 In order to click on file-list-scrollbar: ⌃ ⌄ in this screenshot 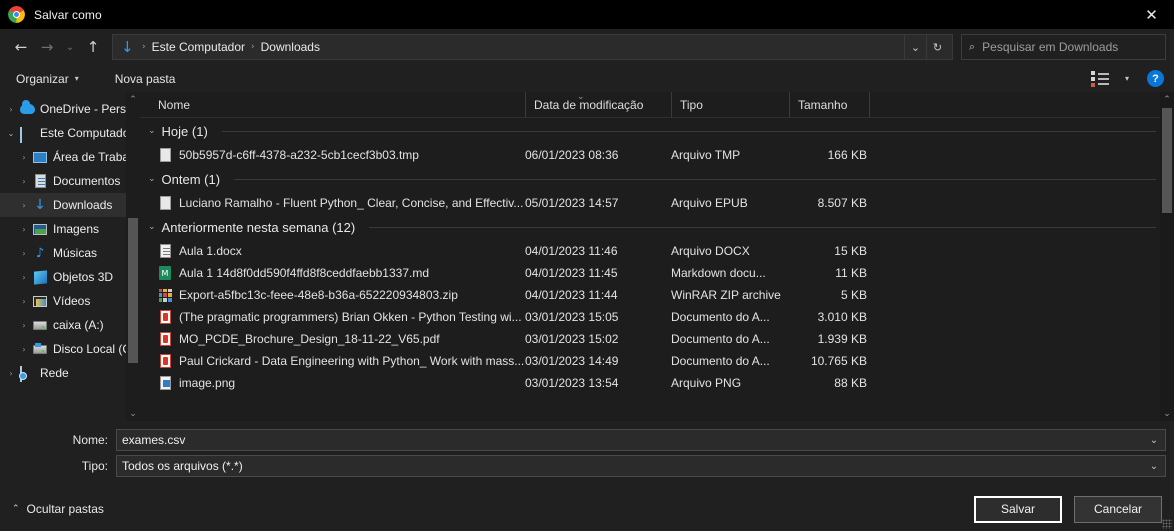, I will do `click(1167, 256)`.